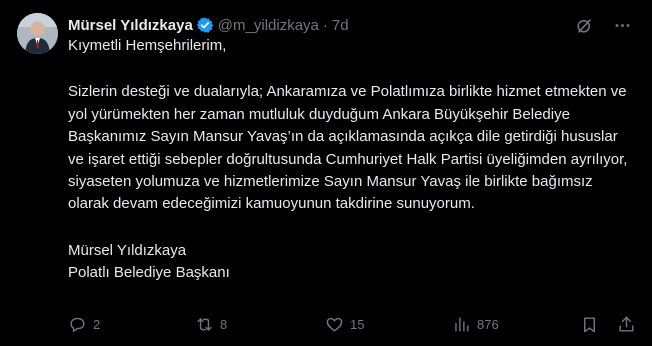 The image size is (652, 346). Describe the element at coordinates (205, 25) in the screenshot. I see `verified-badge-icon` at that location.